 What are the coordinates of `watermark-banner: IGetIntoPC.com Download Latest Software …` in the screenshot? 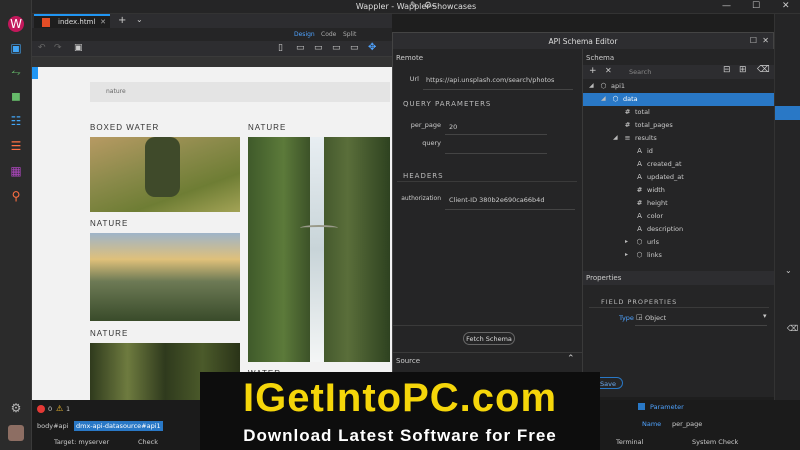 It's located at (400, 411).